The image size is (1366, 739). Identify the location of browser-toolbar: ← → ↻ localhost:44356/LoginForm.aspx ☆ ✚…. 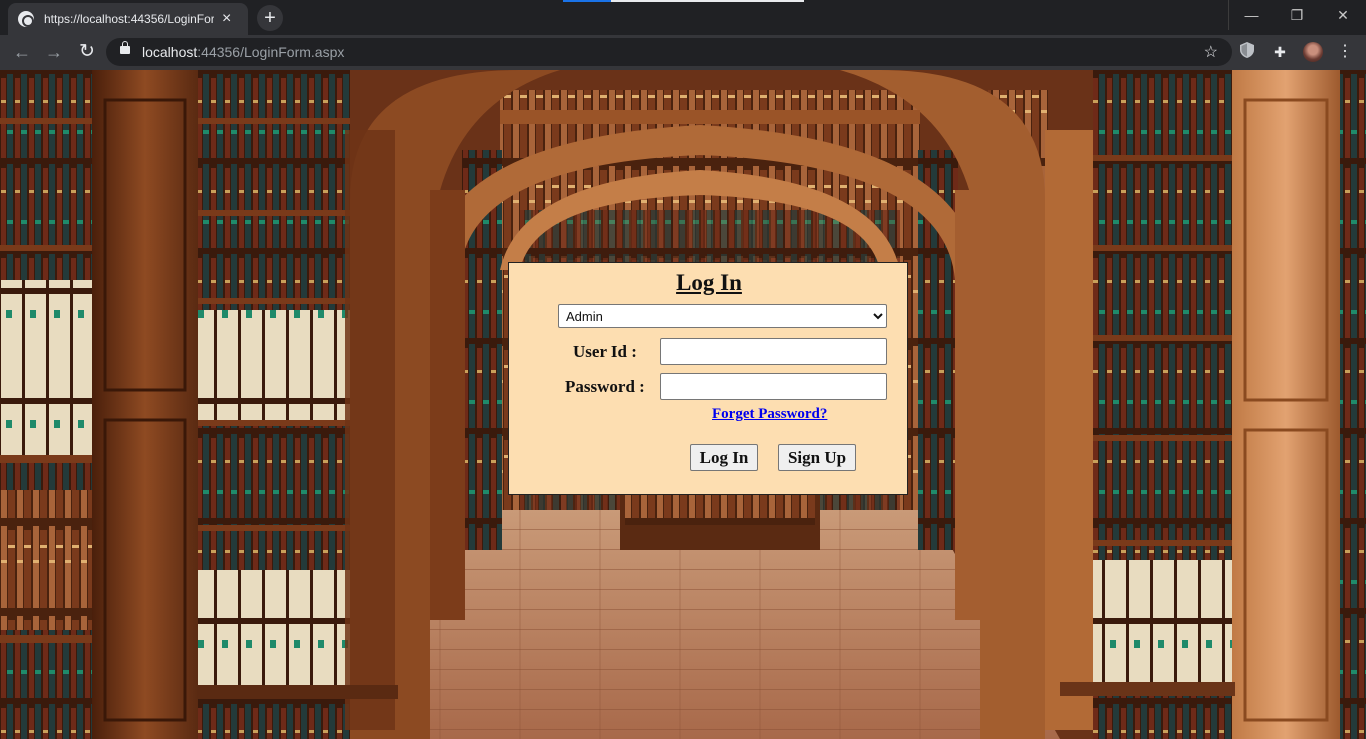
(683, 52).